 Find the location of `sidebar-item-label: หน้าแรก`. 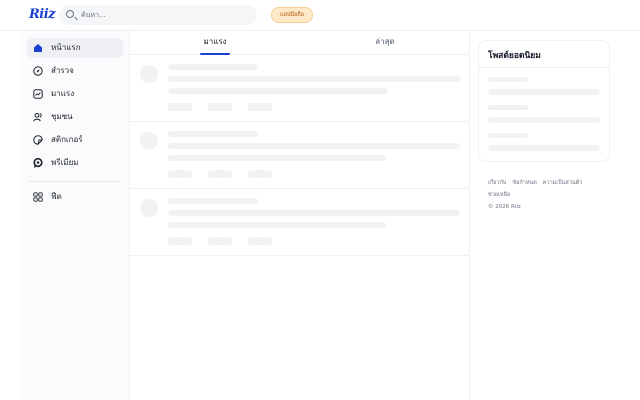

sidebar-item-label: หน้าแรก is located at coordinates (66, 47).